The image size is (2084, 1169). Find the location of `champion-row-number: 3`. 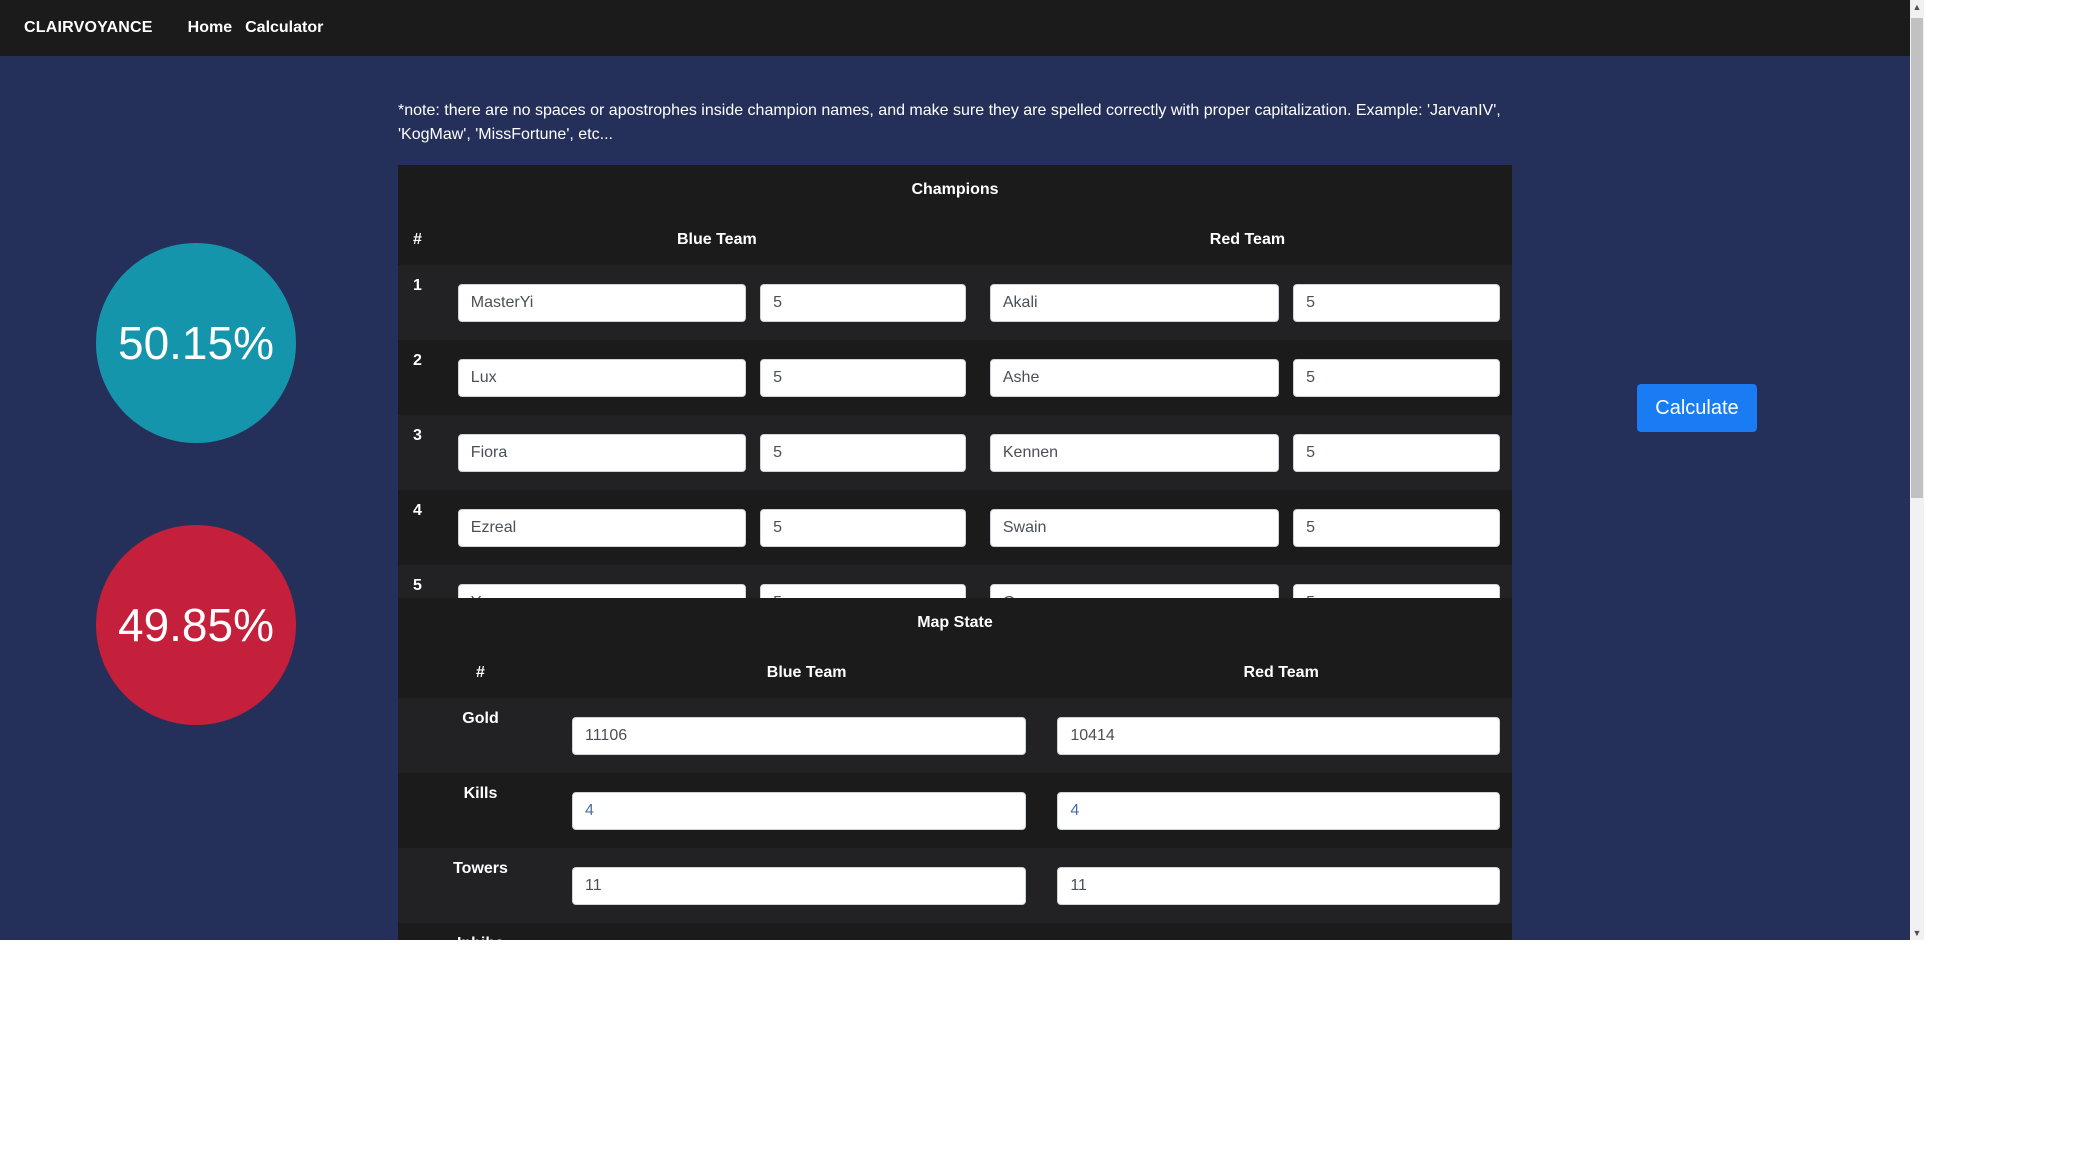

champion-row-number: 3 is located at coordinates (424, 452).